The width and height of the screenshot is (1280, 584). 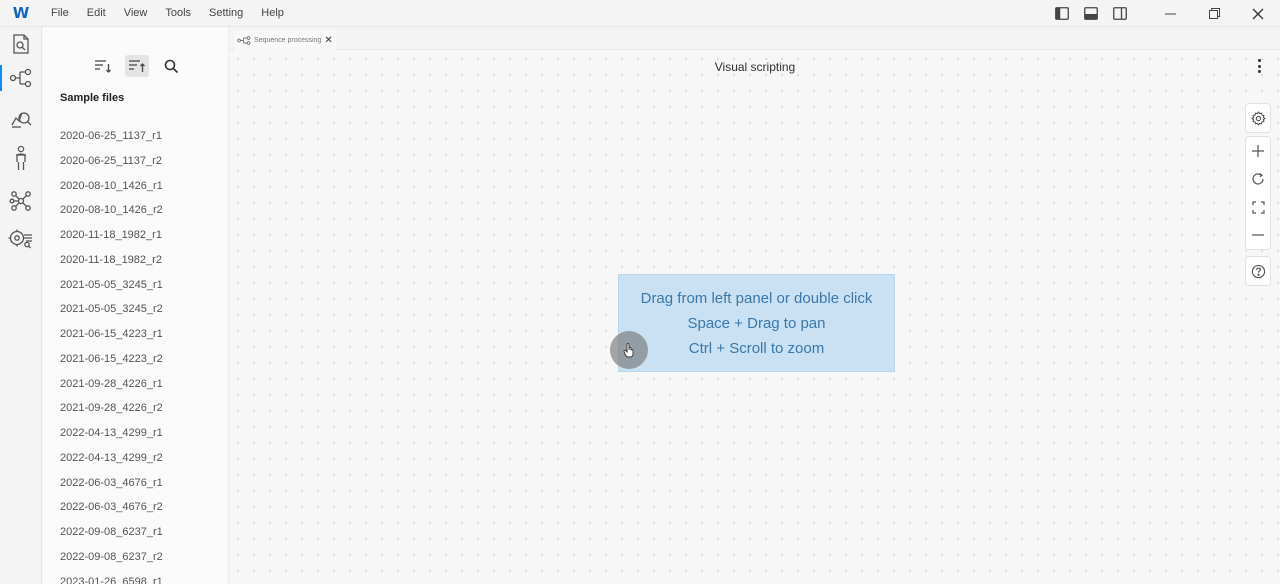 What do you see at coordinates (171, 66) in the screenshot?
I see `search-icon` at bounding box center [171, 66].